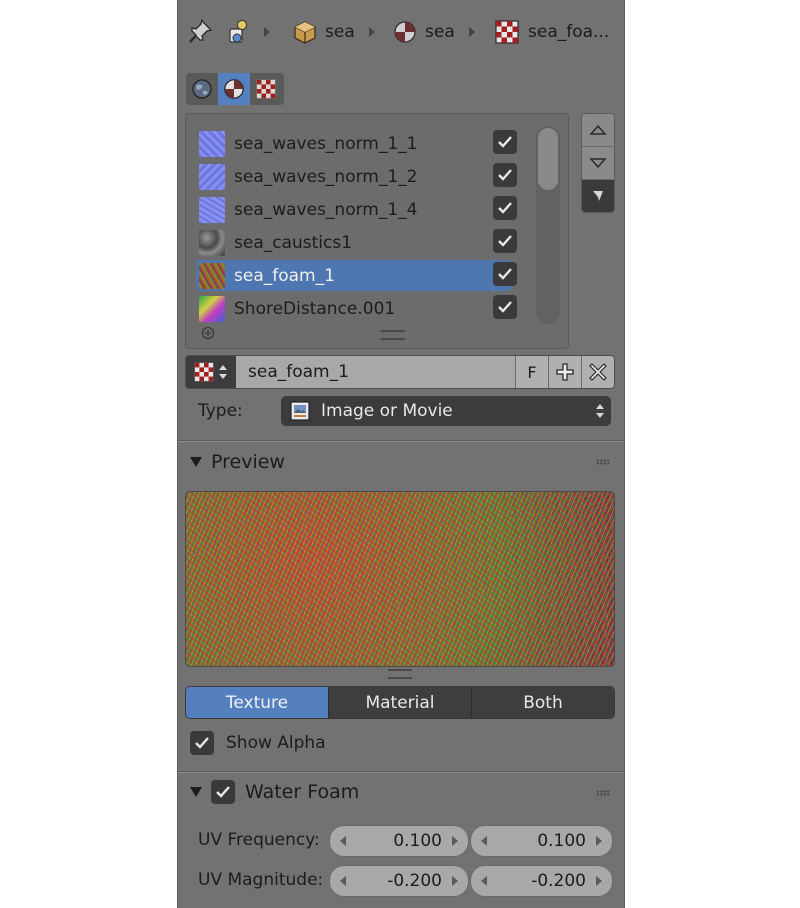  Describe the element at coordinates (353, 176) in the screenshot. I see `list-item: sea_waves_norm_1_2` at that location.